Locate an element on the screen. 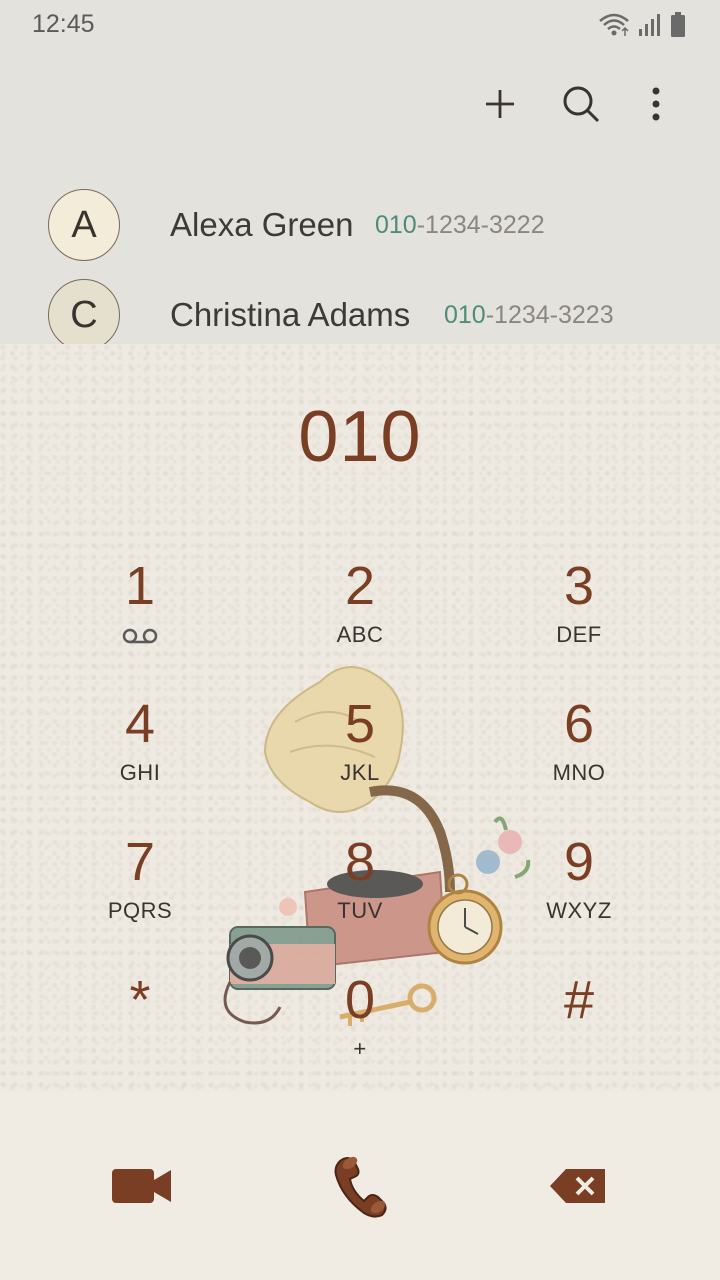 The height and width of the screenshot is (1280, 720). video-call-button is located at coordinates (142, 1186).